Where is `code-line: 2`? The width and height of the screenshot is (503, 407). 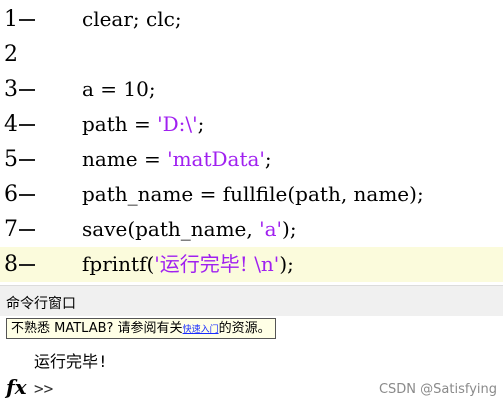
code-line: 2 is located at coordinates (251, 54).